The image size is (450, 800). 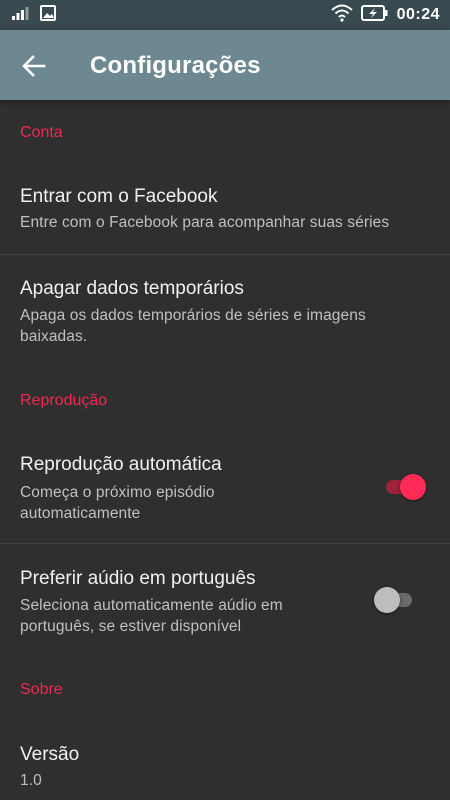 I want to click on wifi-icon, so click(x=341, y=15).